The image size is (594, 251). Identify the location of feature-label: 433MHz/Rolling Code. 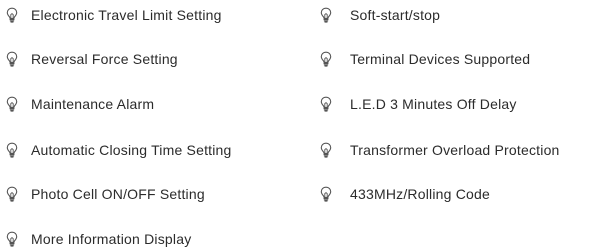
(420, 194).